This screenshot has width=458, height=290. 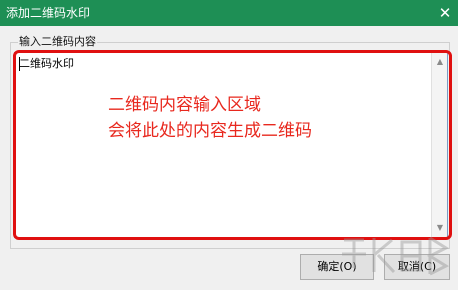 I want to click on window-title: 添加二维码水印, so click(x=48, y=13).